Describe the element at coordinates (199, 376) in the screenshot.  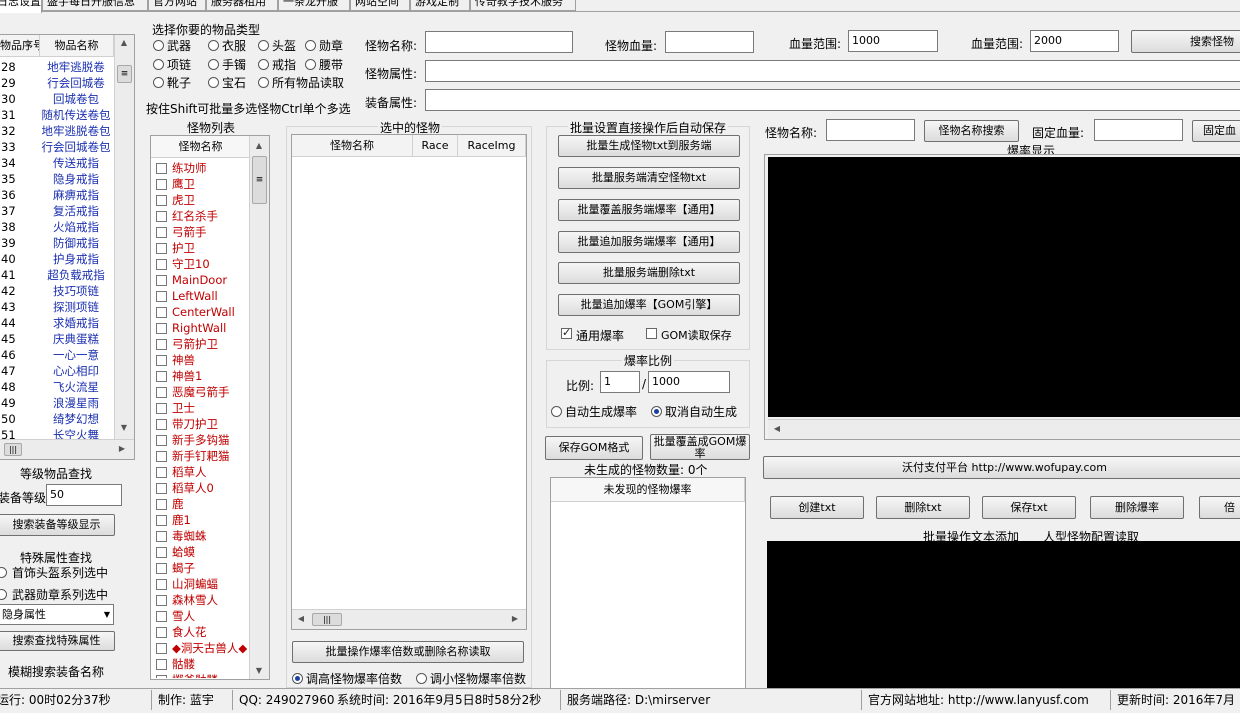
I see `list-item: 神兽1` at that location.